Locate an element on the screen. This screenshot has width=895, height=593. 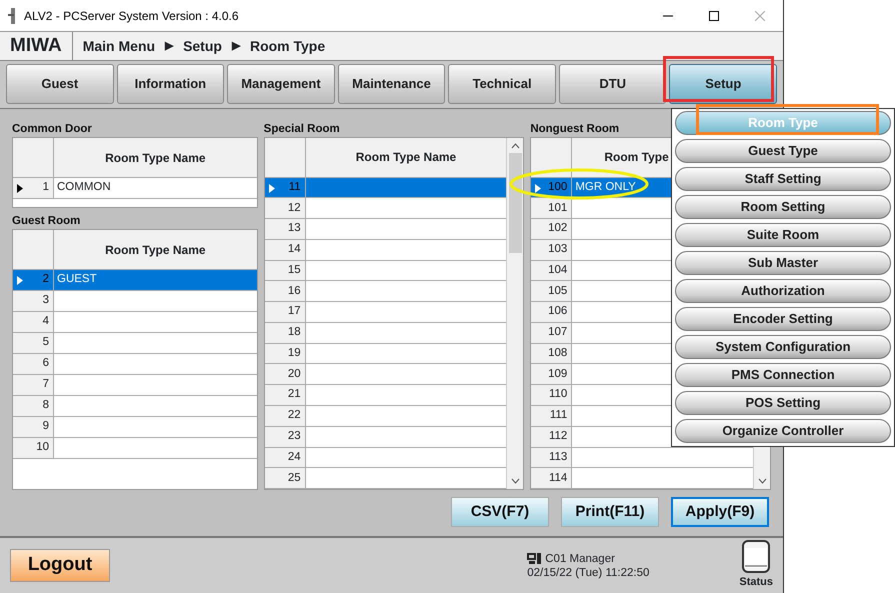
user-label: C01 Manager is located at coordinates (580, 559).